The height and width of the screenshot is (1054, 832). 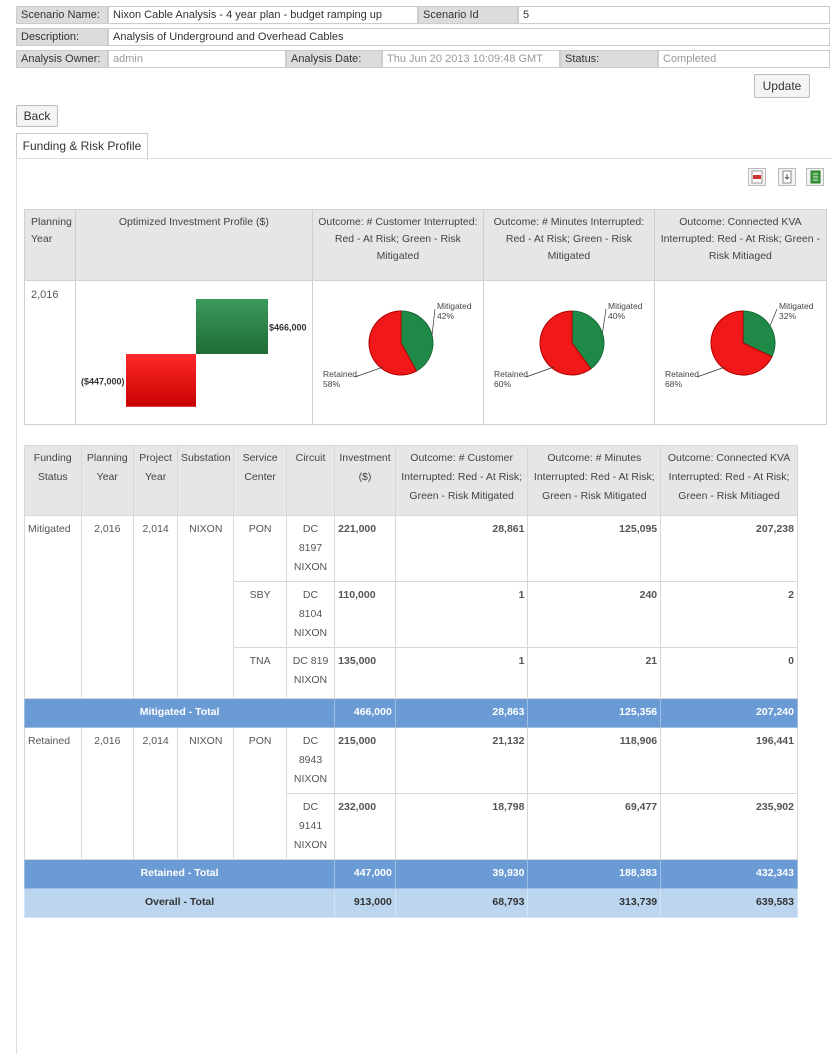 What do you see at coordinates (397, 345) in the screenshot?
I see `customers-pie-chart: Mitigated42% Retained58%` at bounding box center [397, 345].